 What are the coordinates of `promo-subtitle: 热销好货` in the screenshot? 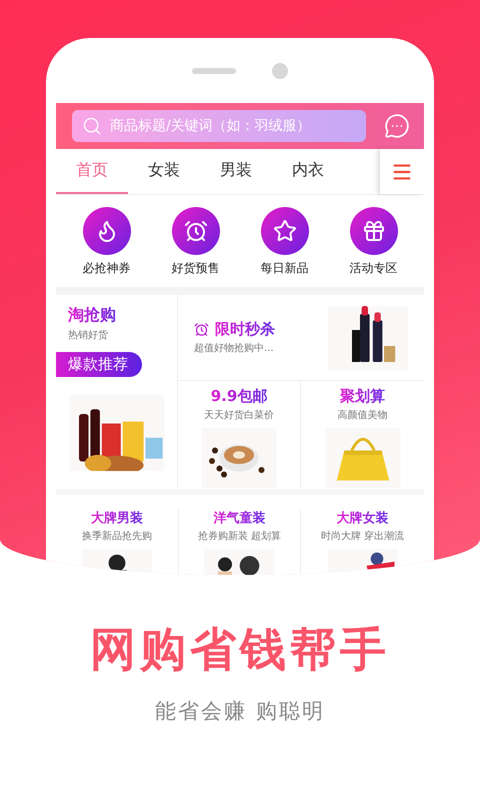 It's located at (88, 335).